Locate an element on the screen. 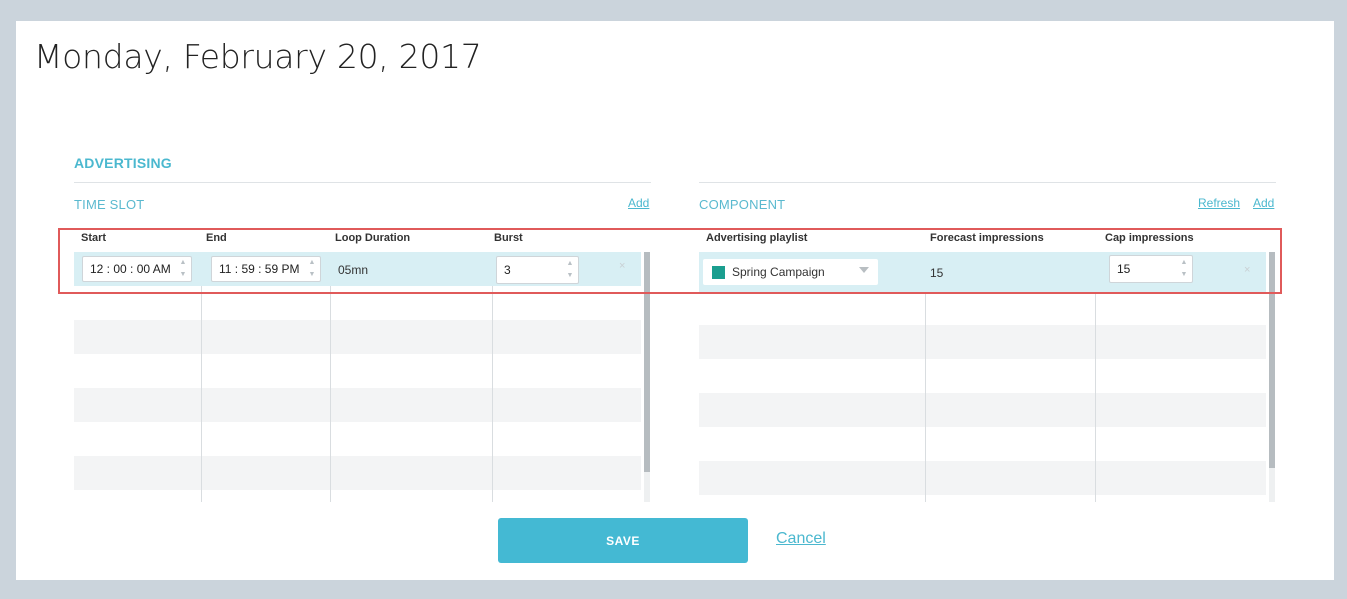 The height and width of the screenshot is (599, 1347). section-divider-right is located at coordinates (987, 182).